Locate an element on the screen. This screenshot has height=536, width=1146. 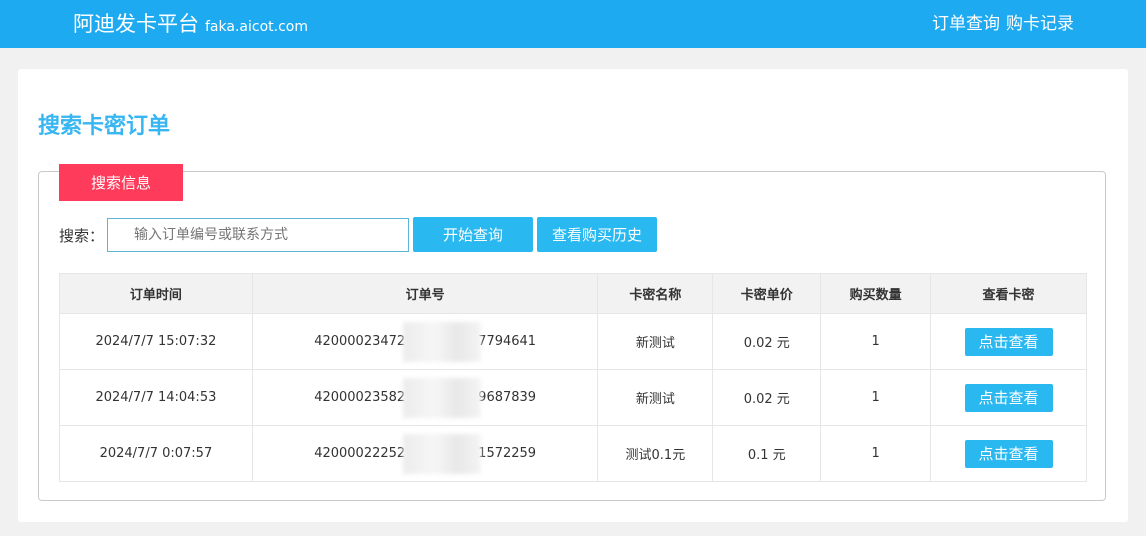
header-unit-price: 卡密单价 is located at coordinates (767, 293).